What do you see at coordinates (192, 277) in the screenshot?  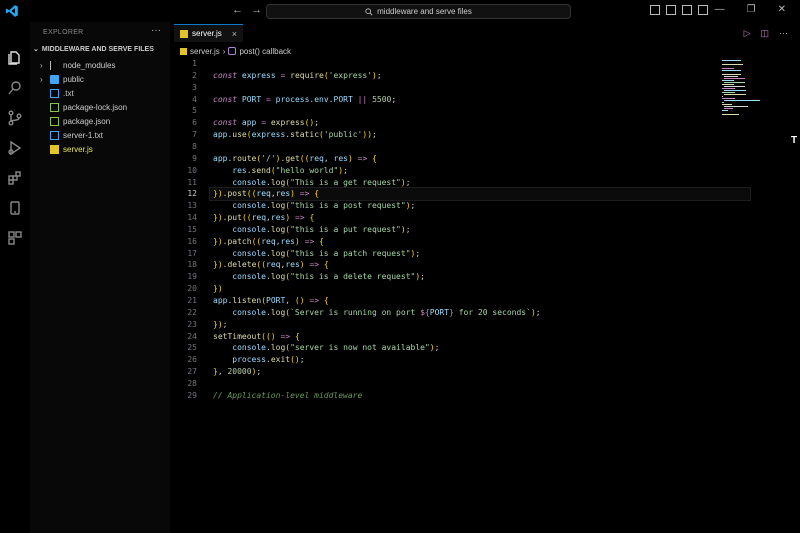 I see `line-number: 19` at bounding box center [192, 277].